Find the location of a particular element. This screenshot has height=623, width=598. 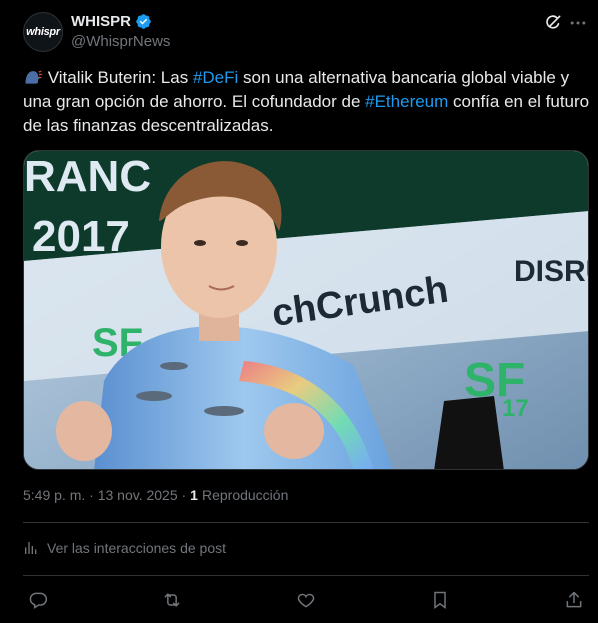

reply-icon is located at coordinates (38, 600).